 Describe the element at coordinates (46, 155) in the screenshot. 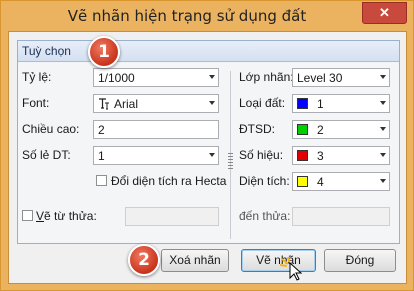

I see `decimals-label: Số lẻ DT:` at that location.